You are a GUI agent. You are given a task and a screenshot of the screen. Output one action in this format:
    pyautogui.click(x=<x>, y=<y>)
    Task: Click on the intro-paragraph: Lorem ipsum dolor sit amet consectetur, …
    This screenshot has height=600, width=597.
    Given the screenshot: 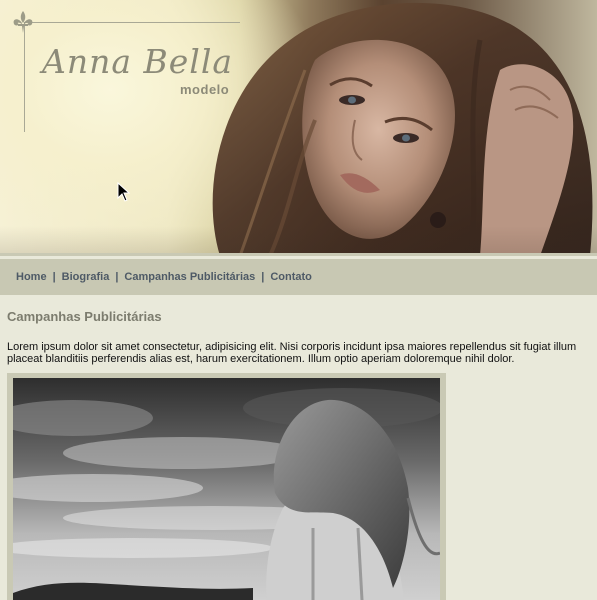 What is the action you would take?
    pyautogui.click(x=292, y=353)
    